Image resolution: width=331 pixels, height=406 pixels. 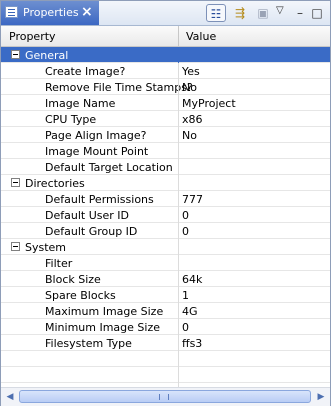 I want to click on tab-title: Properties, so click(x=51, y=12).